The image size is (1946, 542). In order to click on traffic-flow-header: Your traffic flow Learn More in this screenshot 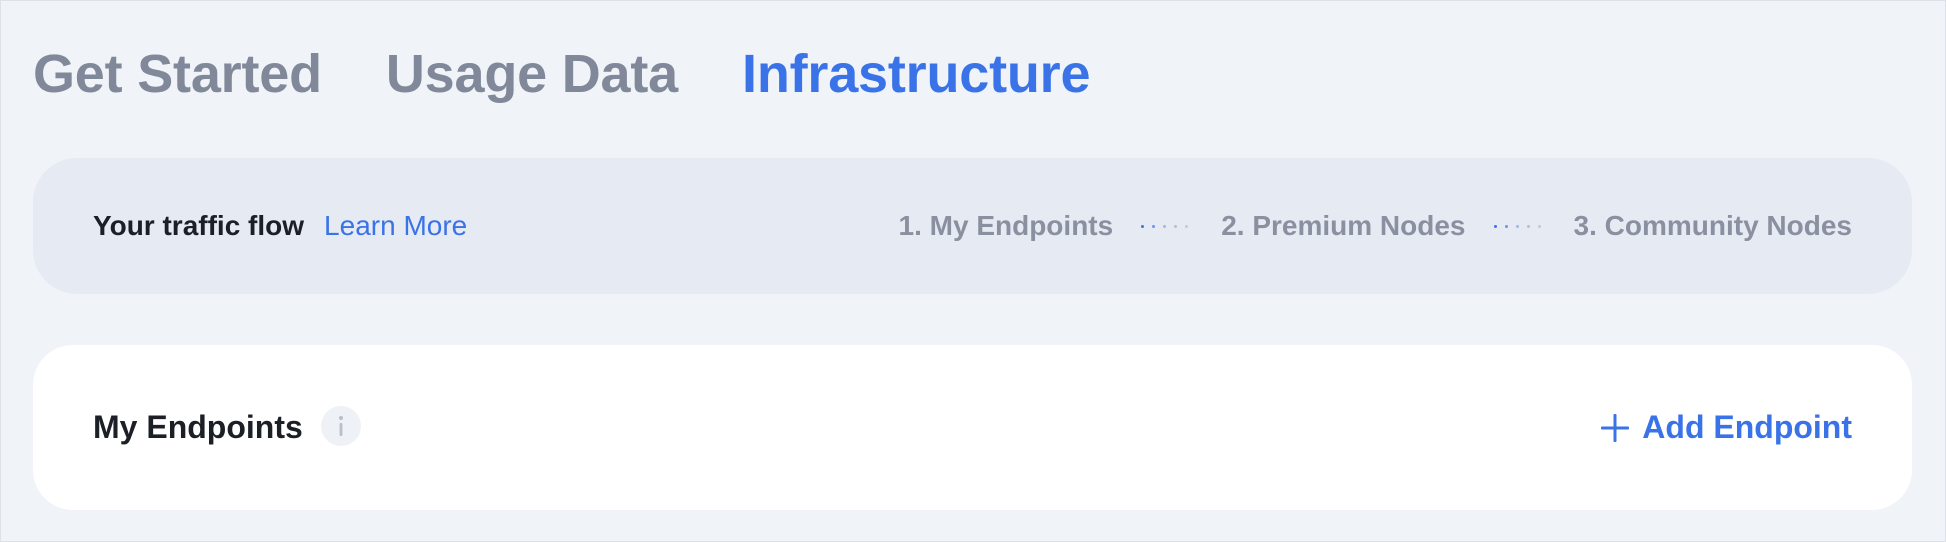, I will do `click(280, 226)`.